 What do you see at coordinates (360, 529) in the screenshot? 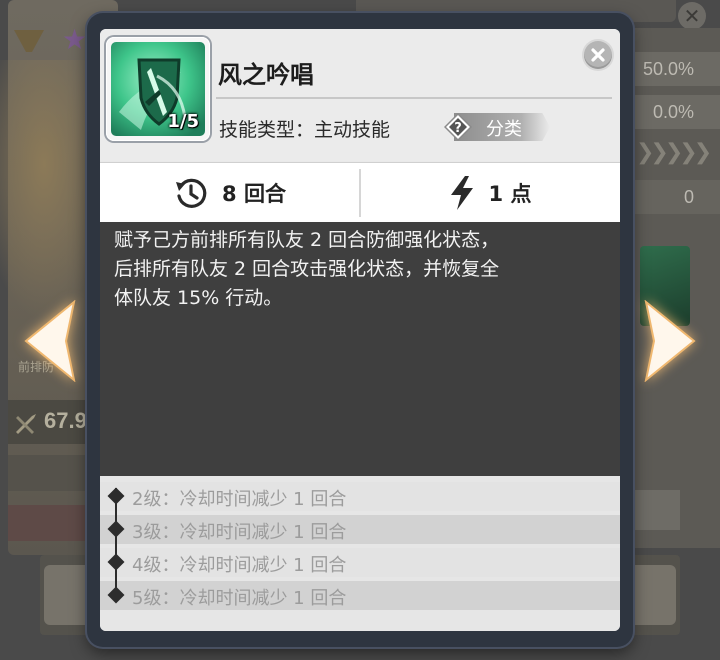
I see `upgrade-row: 3级：冷却时间减少 1 回合` at bounding box center [360, 529].